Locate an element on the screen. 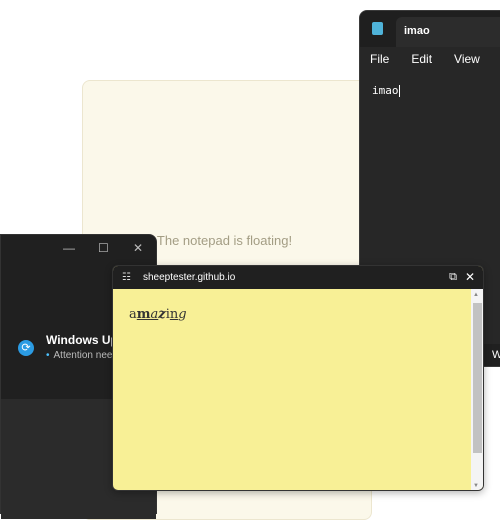  text-part: a is located at coordinates (133, 314).